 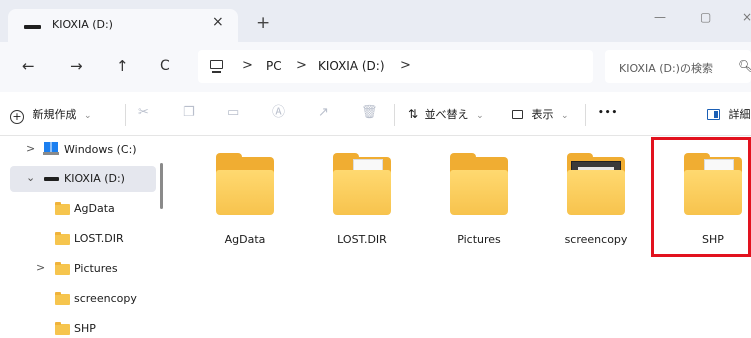 I want to click on folder-name: screencopy, so click(x=596, y=239).